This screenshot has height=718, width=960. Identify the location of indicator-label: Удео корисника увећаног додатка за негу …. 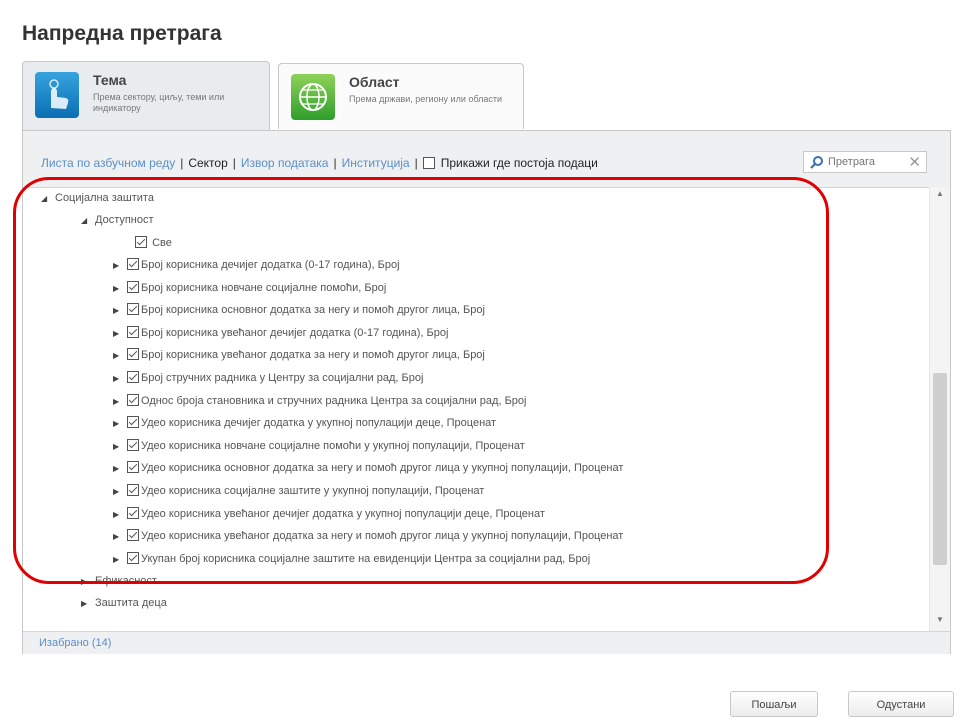
(382, 536).